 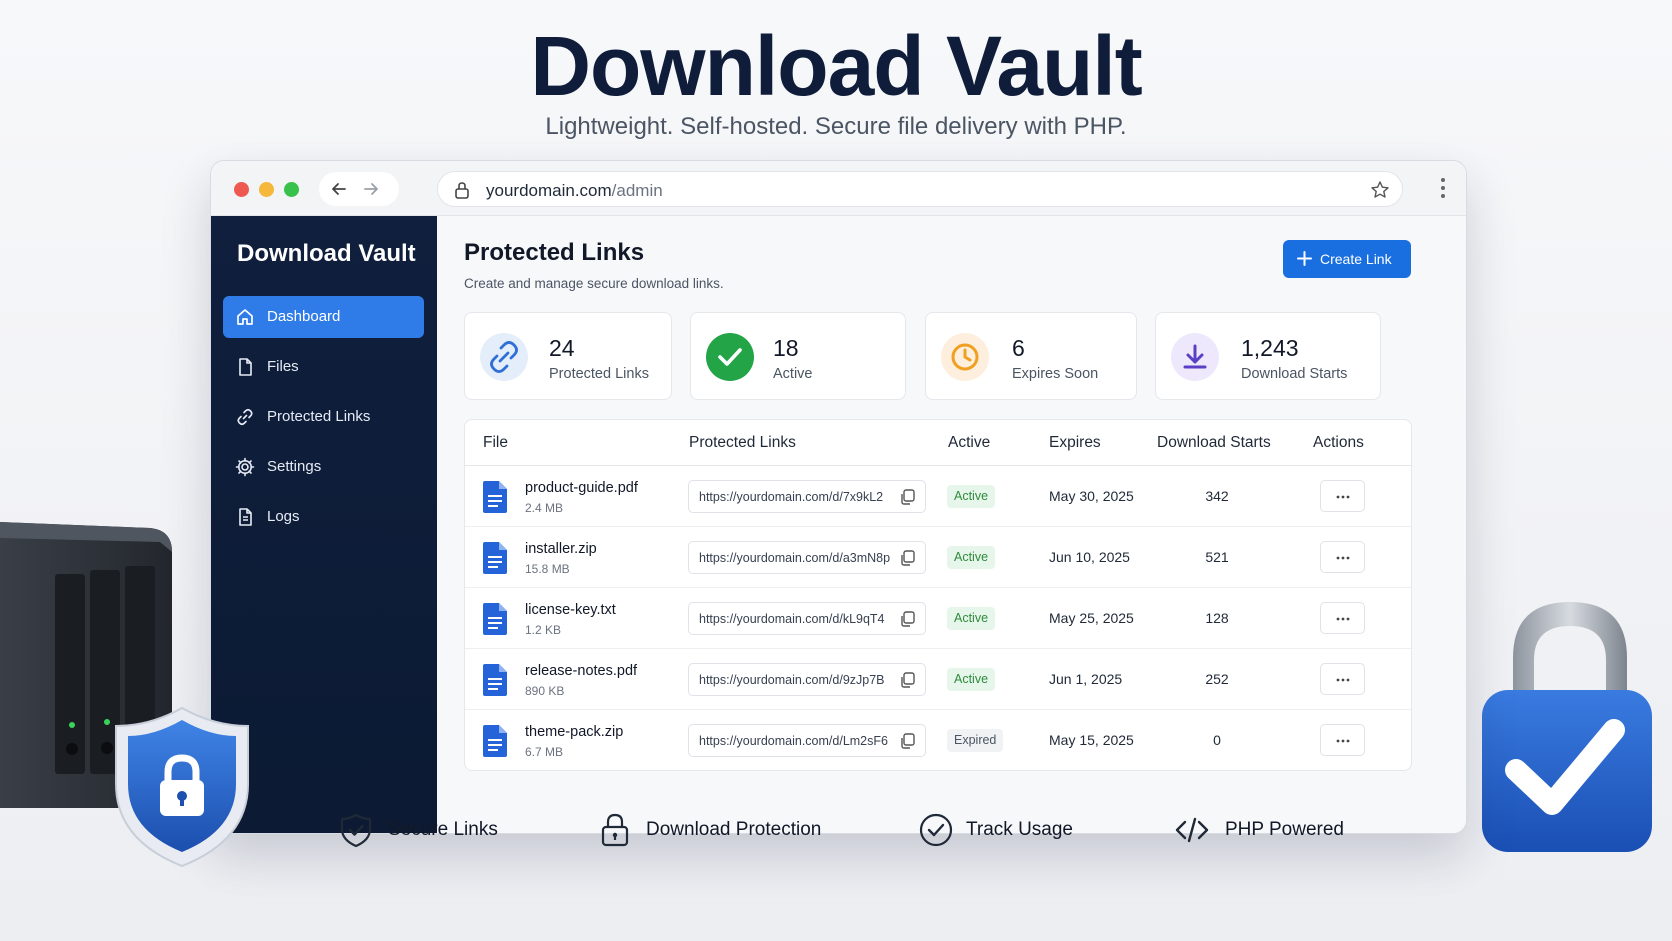 I want to click on sidebar-item-logs: Logs, so click(x=323, y=517).